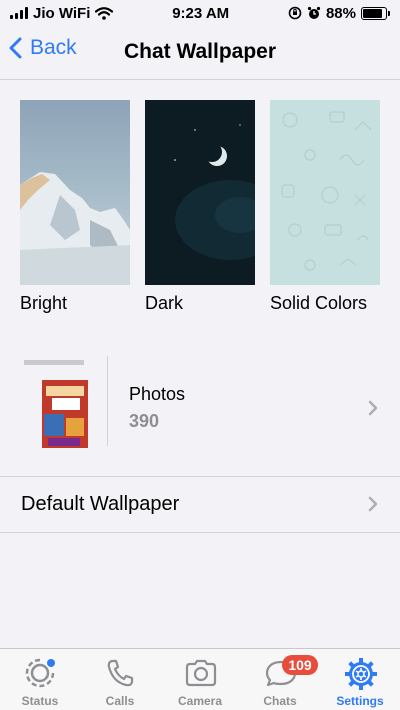 The height and width of the screenshot is (710, 400). Describe the element at coordinates (164, 303) in the screenshot. I see `wallpaper-dark-label: Dark` at that location.